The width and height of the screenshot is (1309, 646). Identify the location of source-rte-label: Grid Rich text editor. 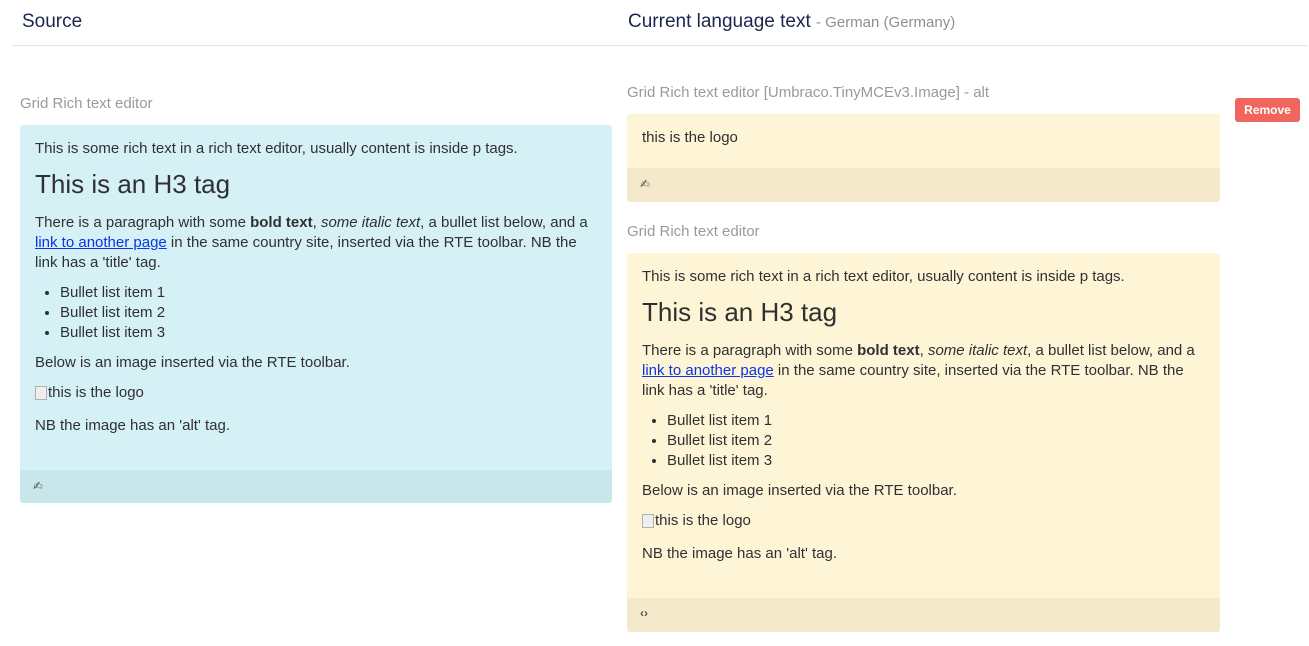
(86, 103).